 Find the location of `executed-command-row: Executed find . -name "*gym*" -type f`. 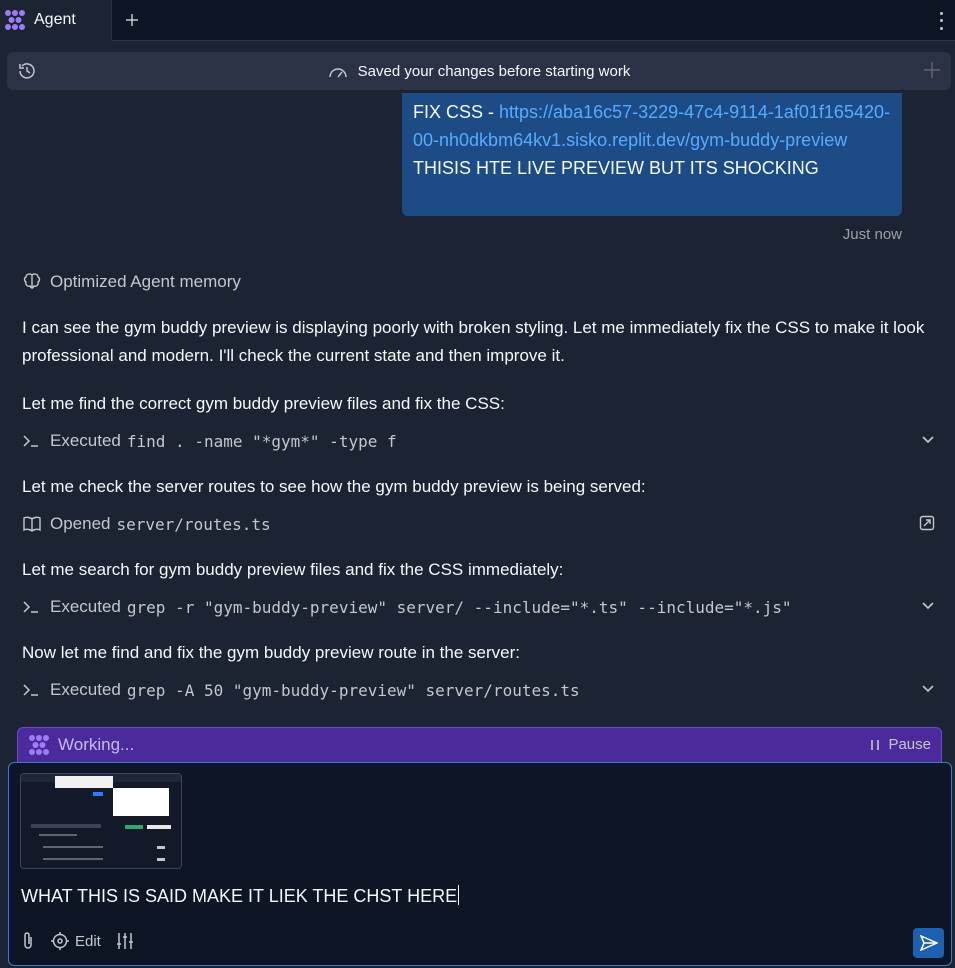

executed-command-row: Executed find . -name "*gym*" -type f is located at coordinates (478, 441).